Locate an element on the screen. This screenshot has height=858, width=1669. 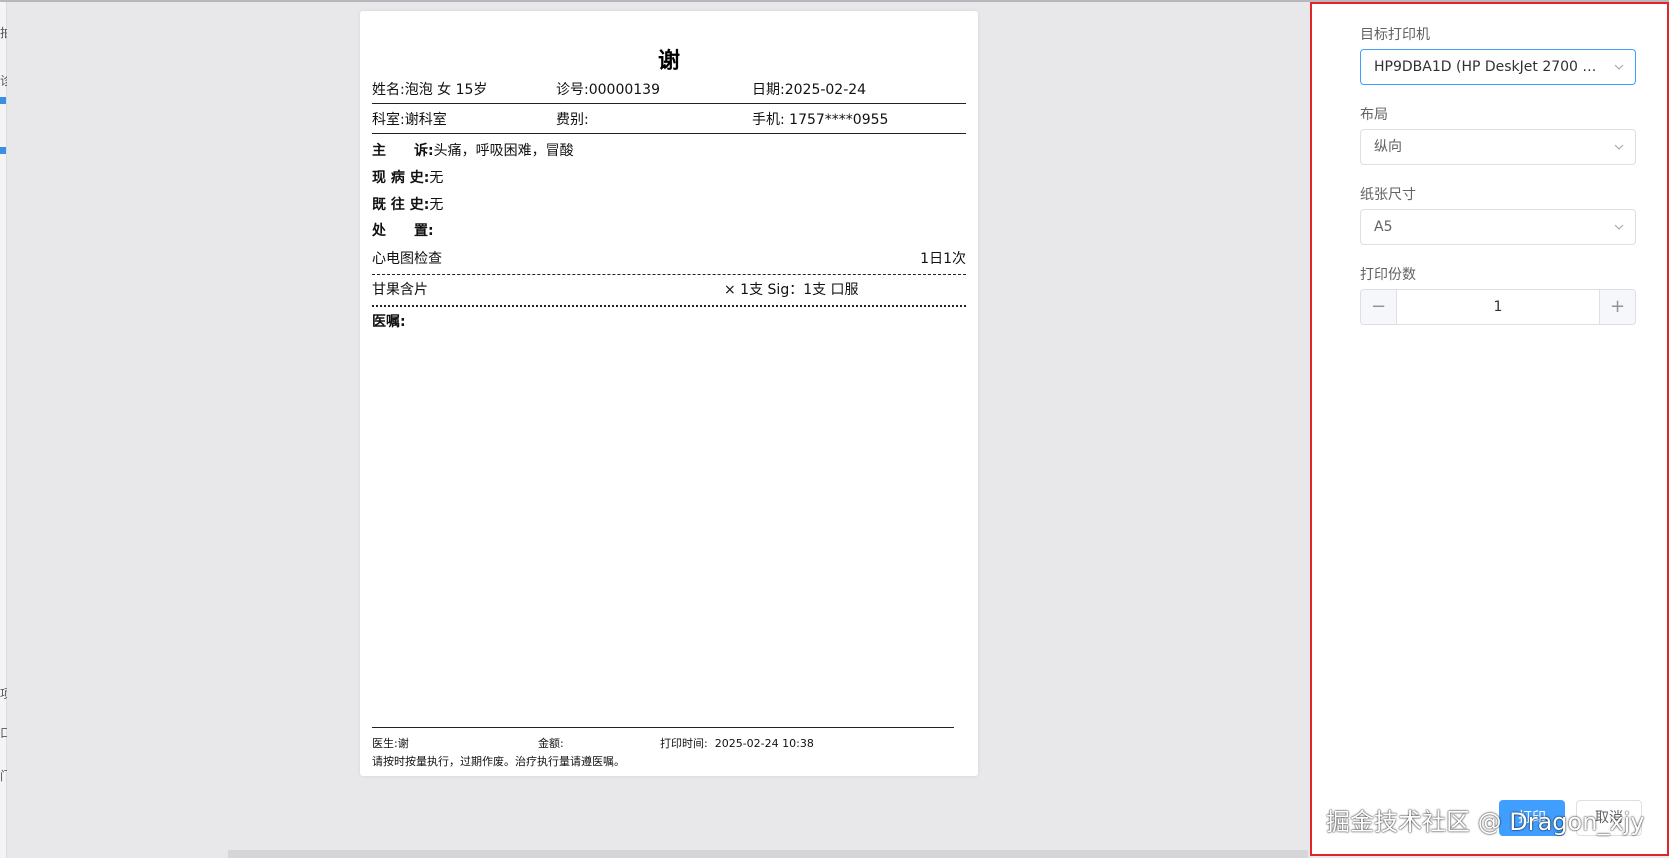
decrease-copies-button: − is located at coordinates (1379, 307).